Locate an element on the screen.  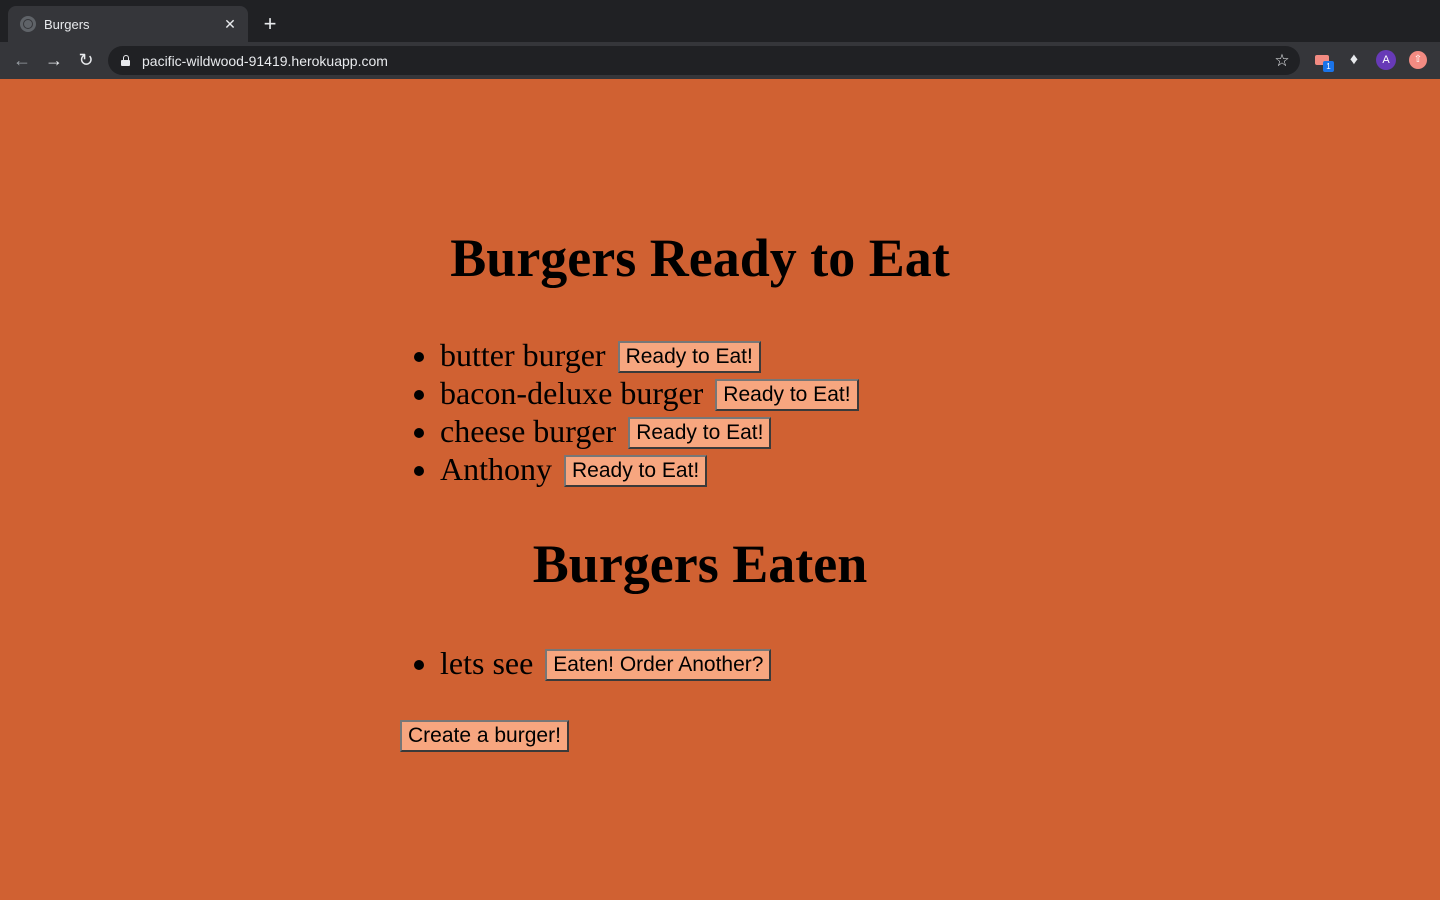
burger-name: Anthony is located at coordinates (496, 469).